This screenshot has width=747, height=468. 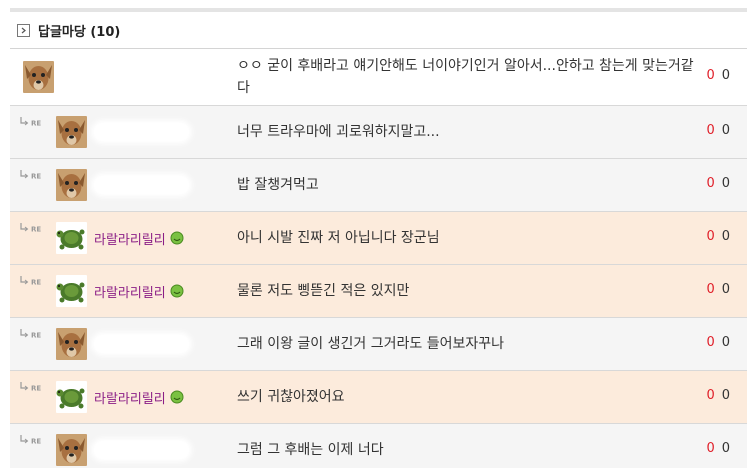 What do you see at coordinates (370, 344) in the screenshot?
I see `comment-text: 그래 이왕 글이 생긴거 그거라도 들어보자꾸나` at bounding box center [370, 344].